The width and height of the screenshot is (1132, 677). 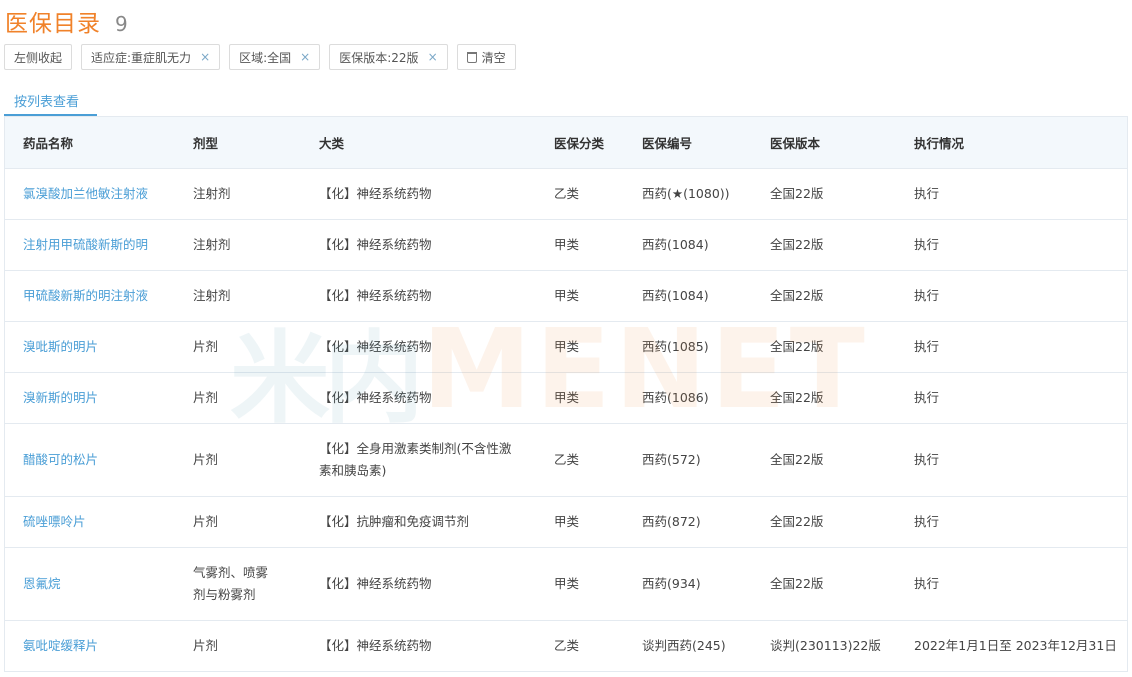 What do you see at coordinates (90, 296) in the screenshot?
I see `drug-name-link: 甲硫酸新斯的明注射液` at bounding box center [90, 296].